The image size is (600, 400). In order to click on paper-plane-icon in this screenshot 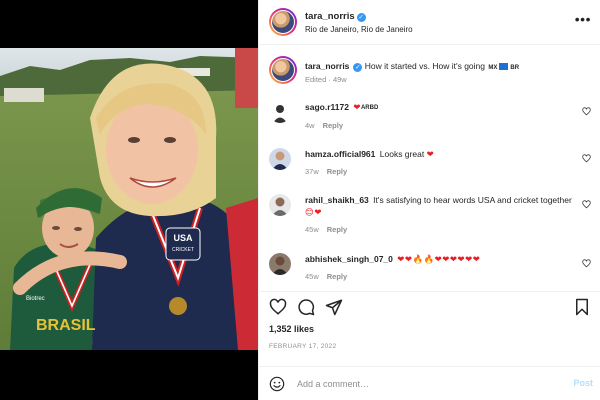, I will do `click(334, 307)`.